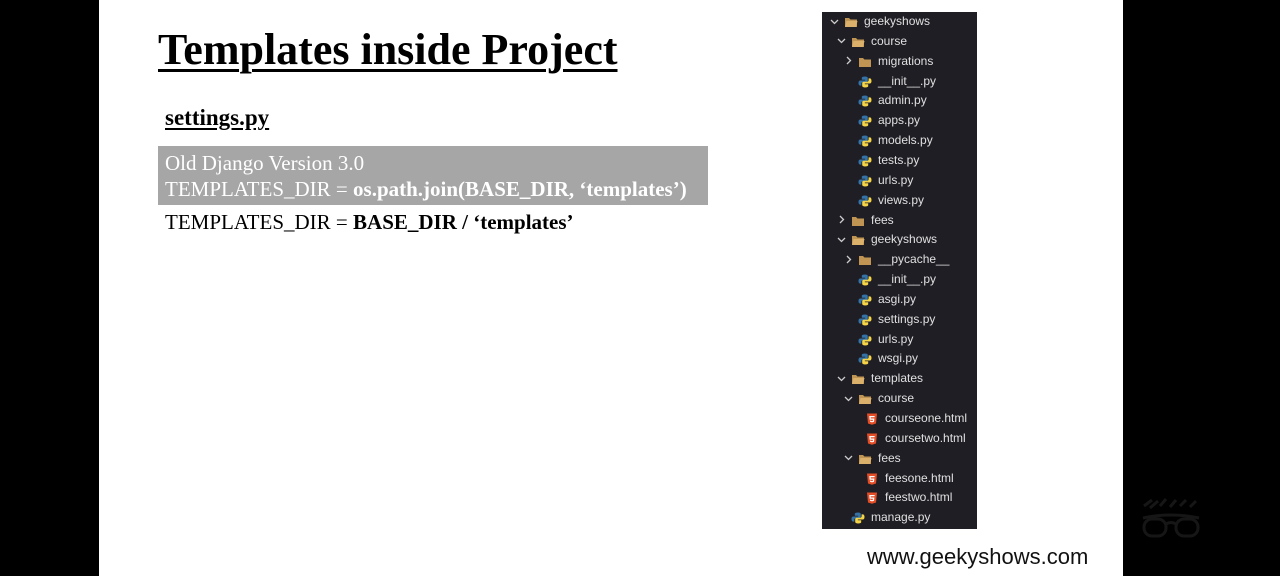 Image resolution: width=1280 pixels, height=576 pixels. What do you see at coordinates (901, 517) in the screenshot?
I see `explorer-item-label: manage.py` at bounding box center [901, 517].